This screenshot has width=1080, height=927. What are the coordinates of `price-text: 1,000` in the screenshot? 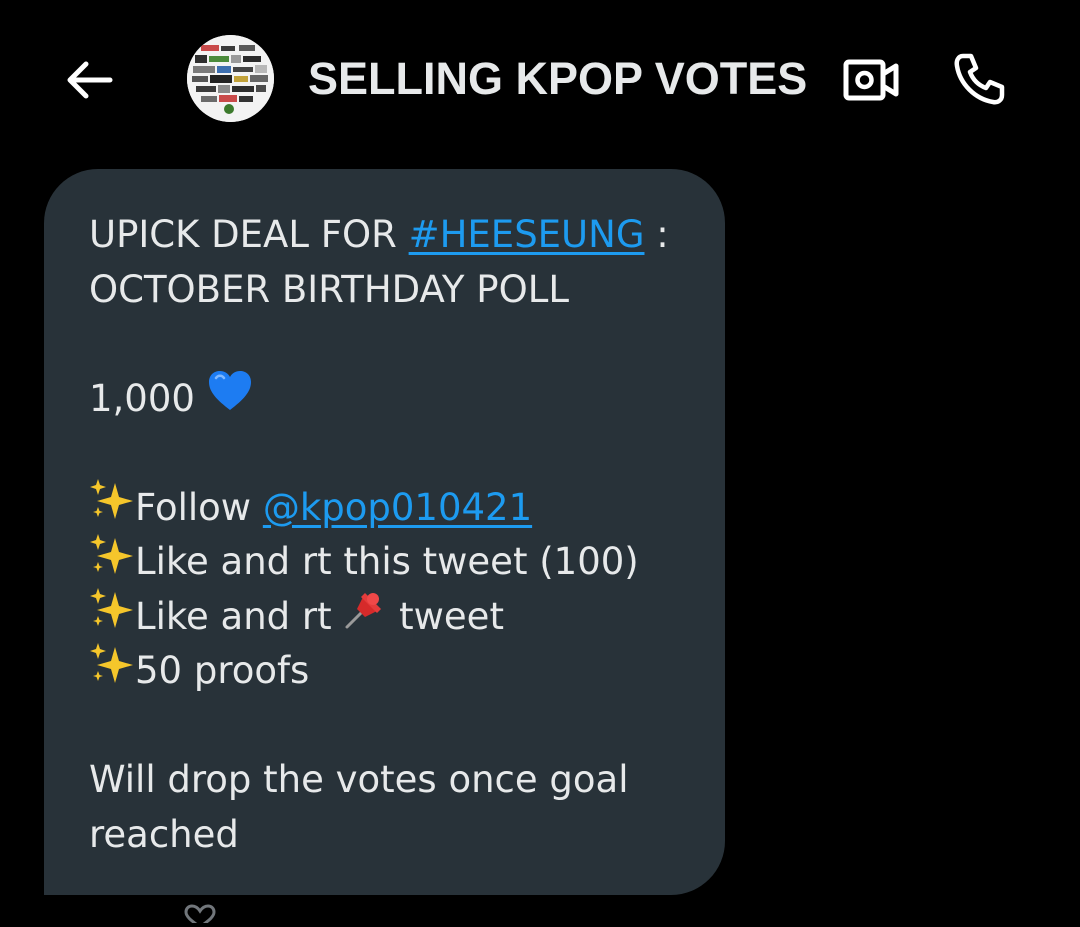 It's located at (142, 398).